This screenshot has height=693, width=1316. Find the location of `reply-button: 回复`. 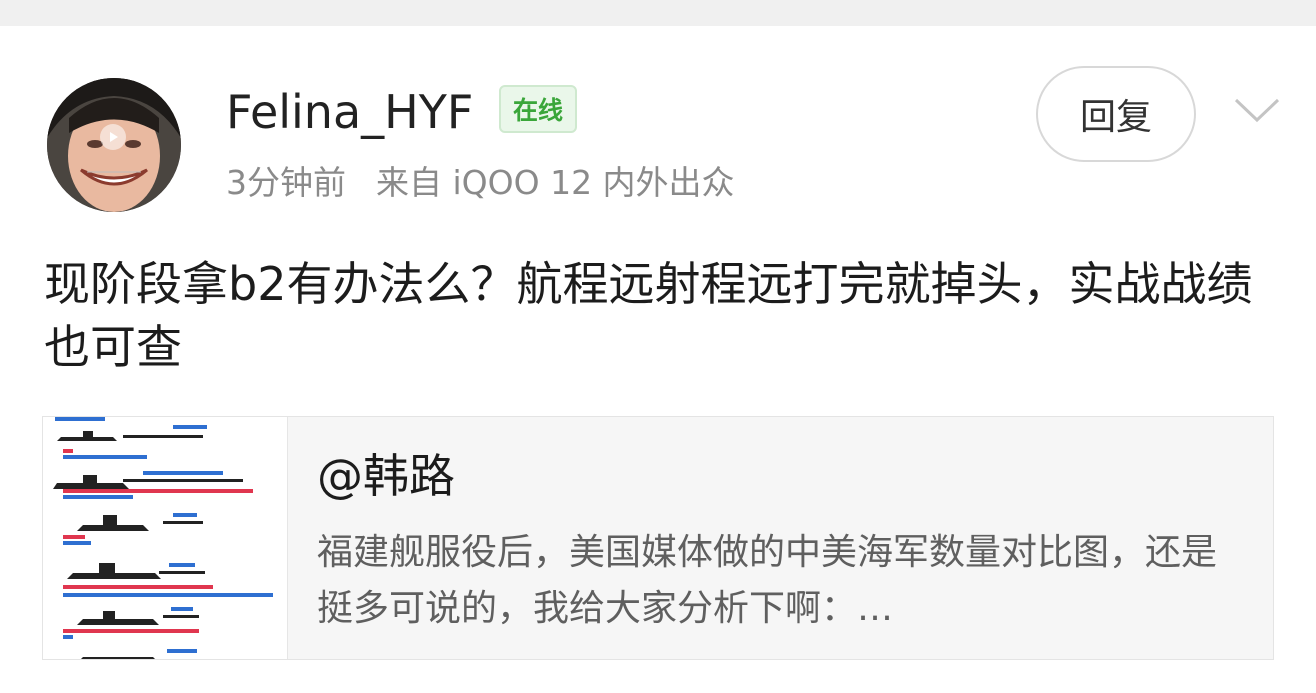

reply-button: 回复 is located at coordinates (1116, 114).